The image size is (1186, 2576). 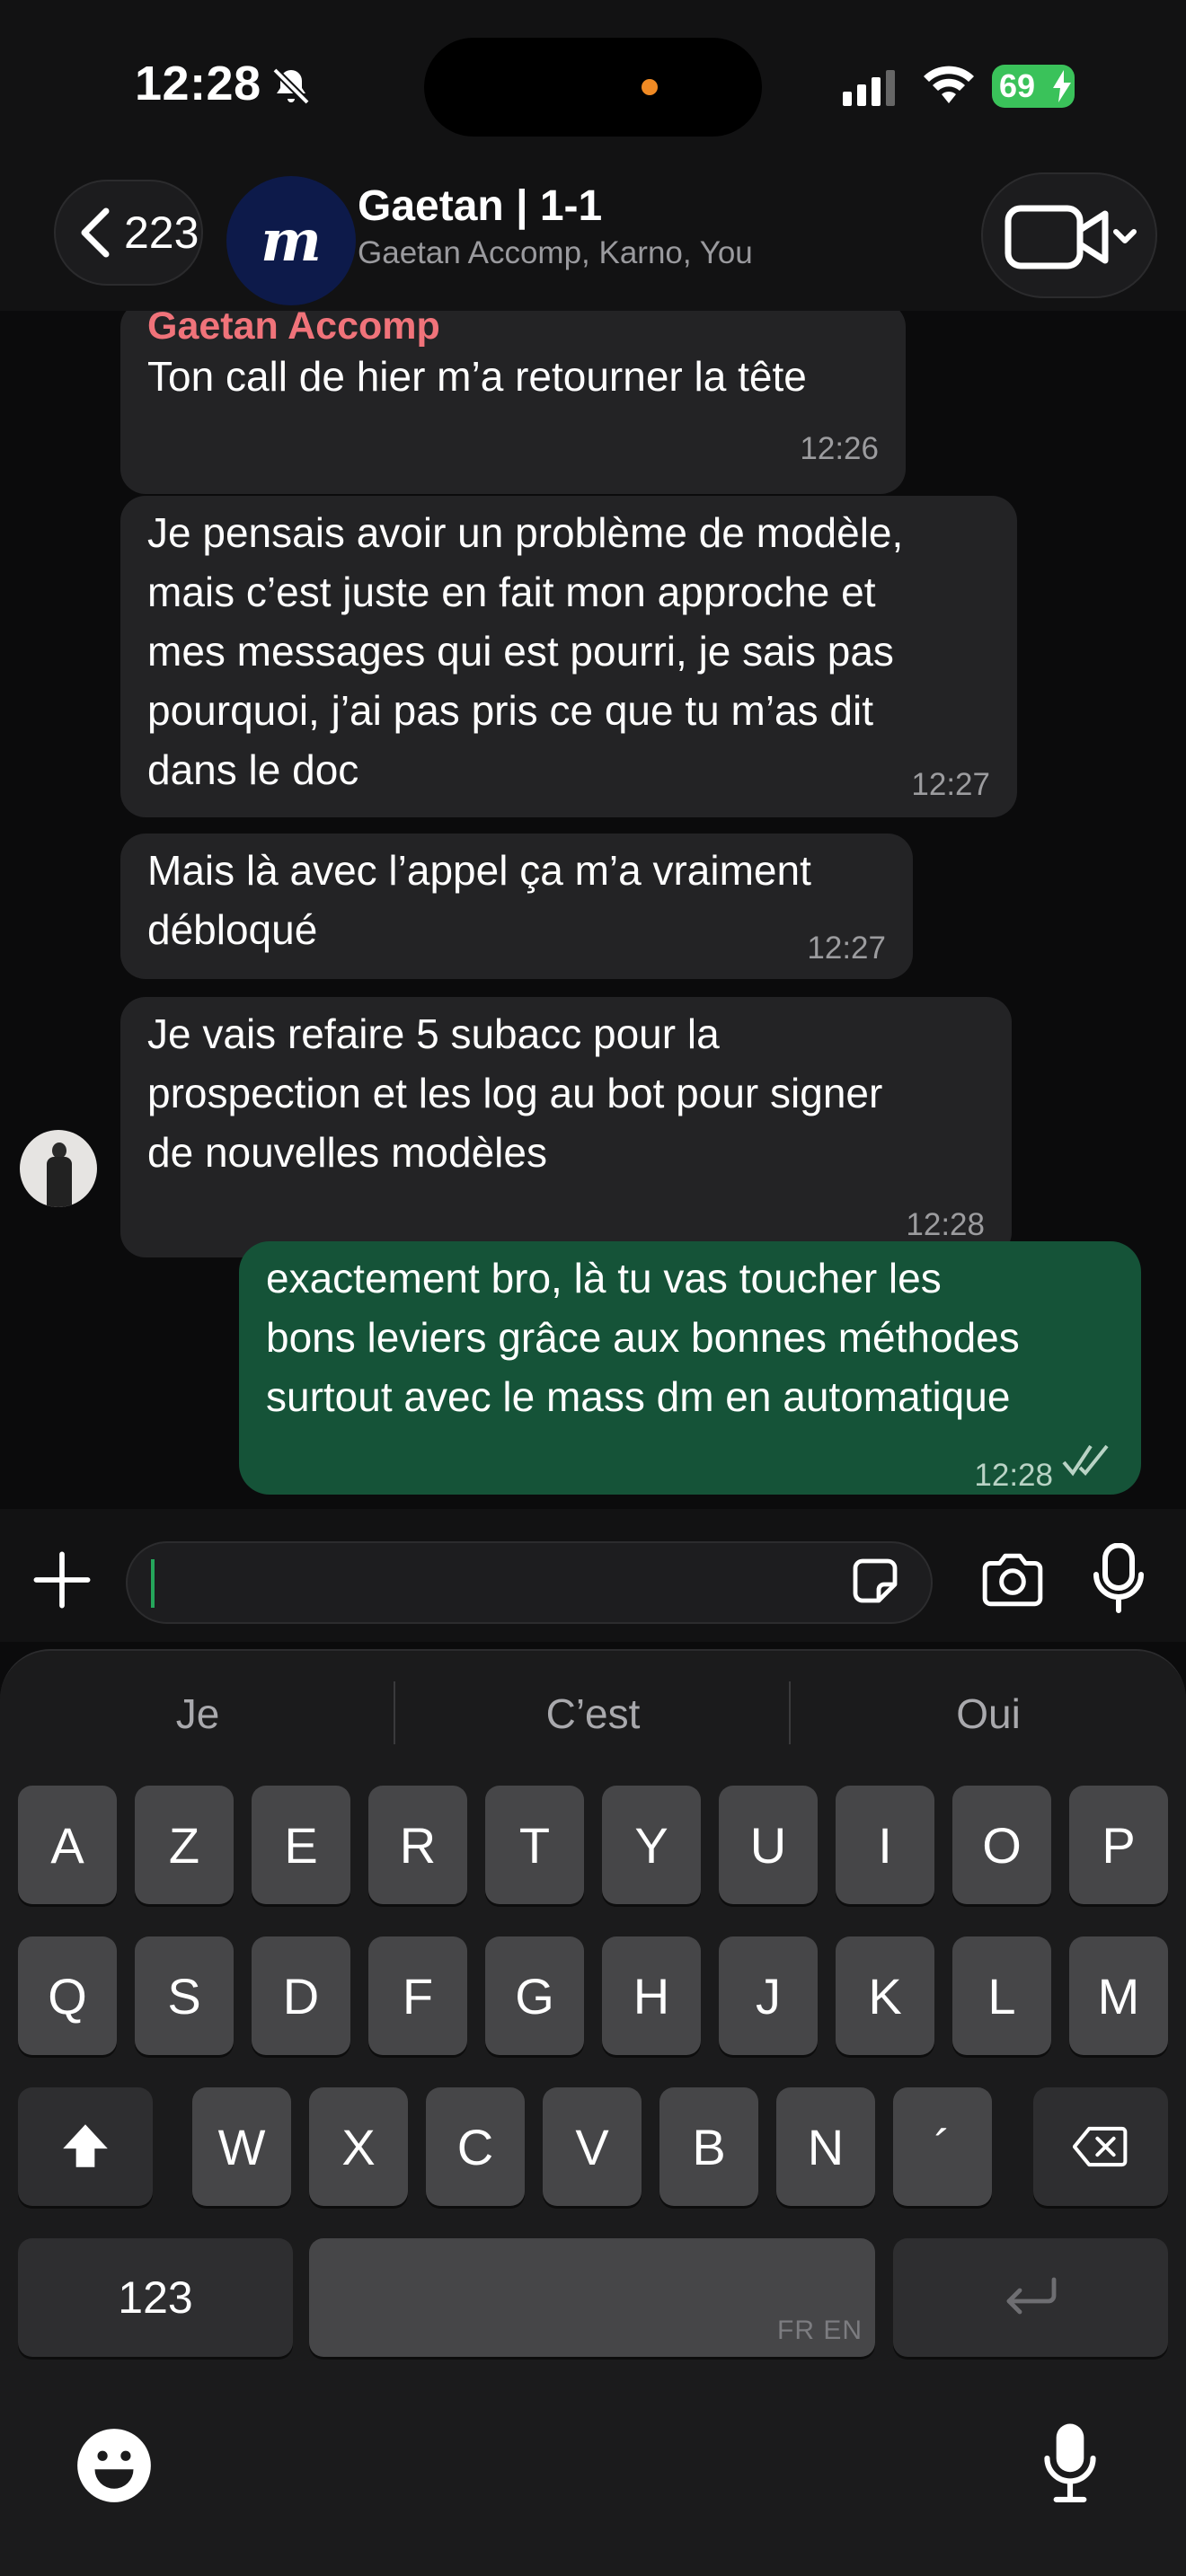 I want to click on message-input, so click(x=529, y=1582).